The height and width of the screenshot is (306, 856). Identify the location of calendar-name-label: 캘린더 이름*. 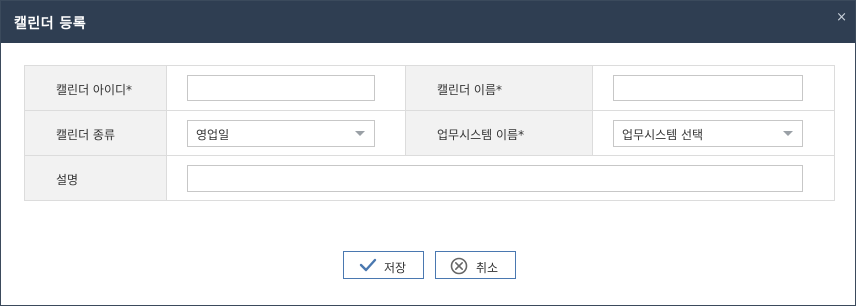
(470, 90).